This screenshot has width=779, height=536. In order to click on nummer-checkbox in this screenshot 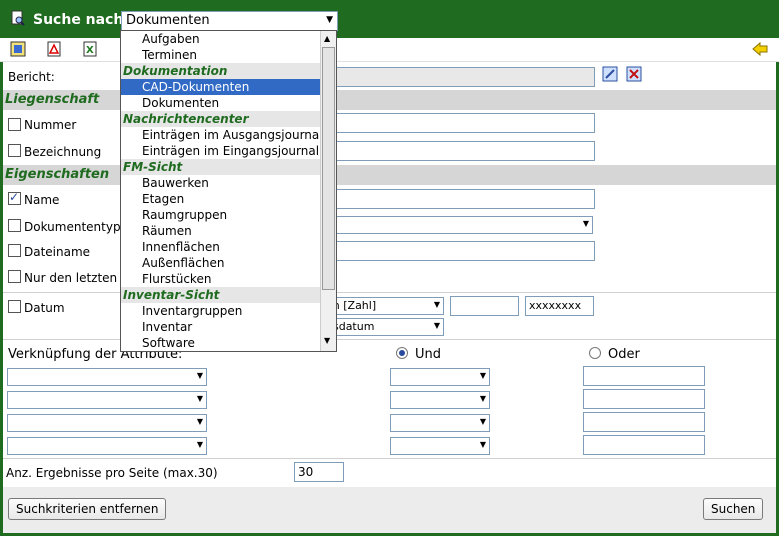, I will do `click(14, 124)`.